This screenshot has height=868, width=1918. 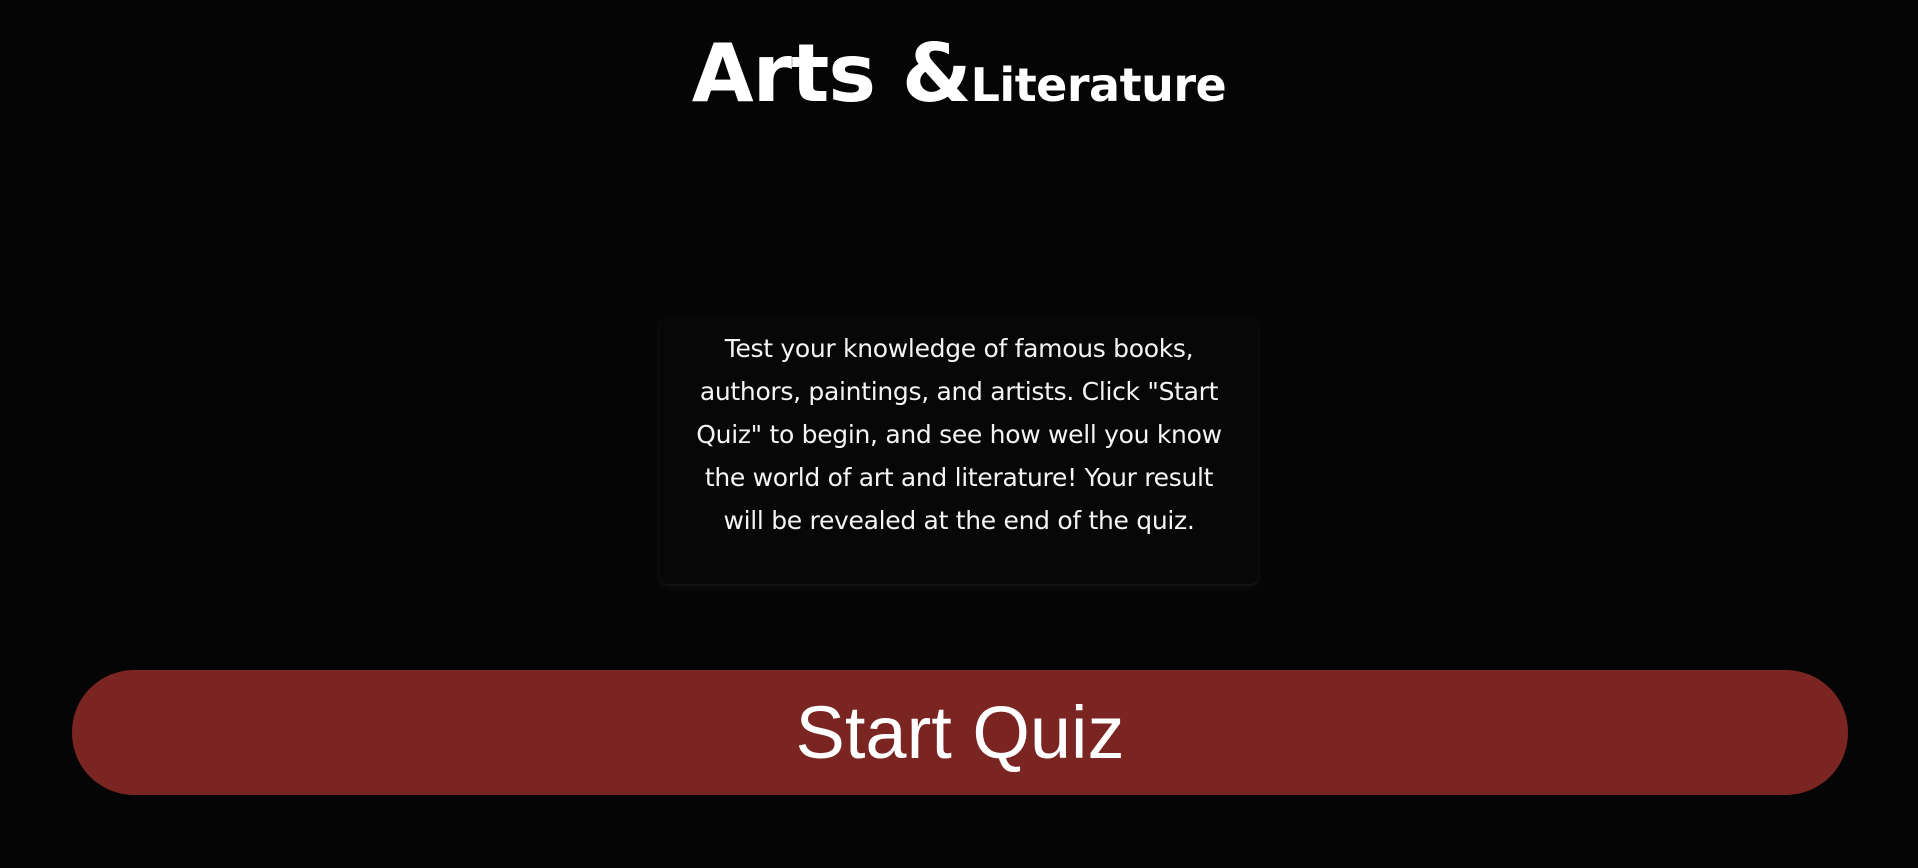 I want to click on page-title-sub: Literature, so click(x=1098, y=85).